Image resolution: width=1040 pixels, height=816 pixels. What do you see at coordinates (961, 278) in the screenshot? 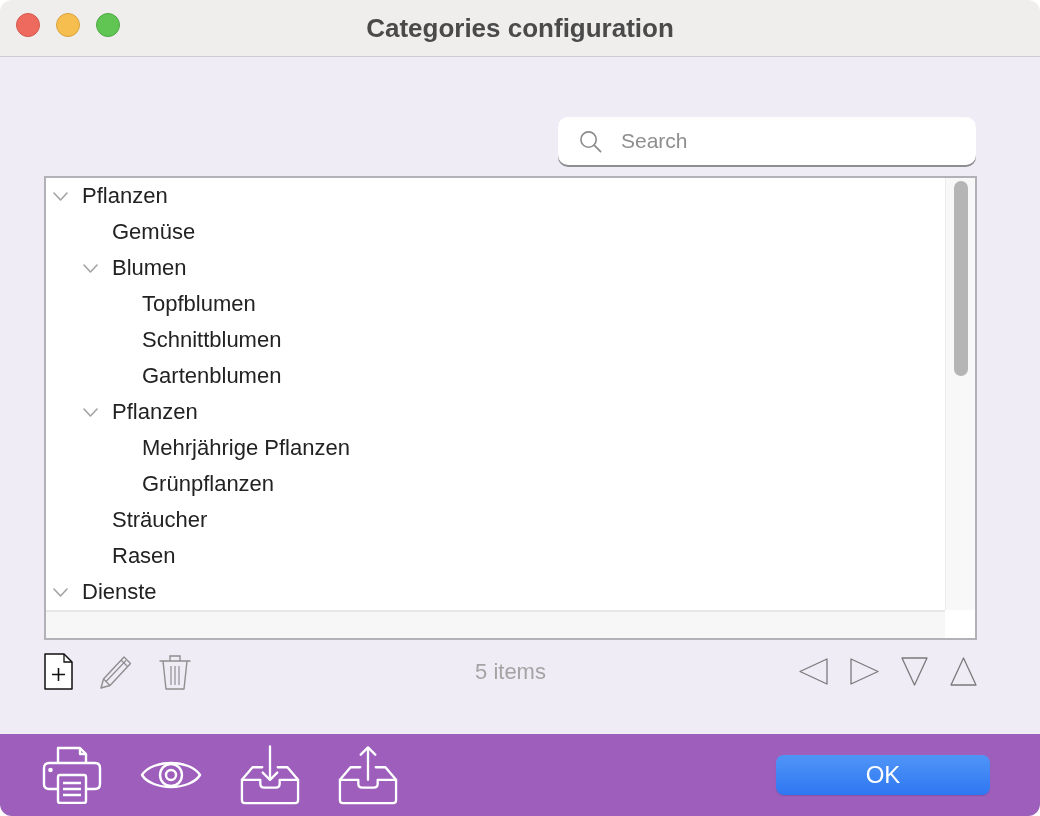
I see `scrollbar-thumb` at bounding box center [961, 278].